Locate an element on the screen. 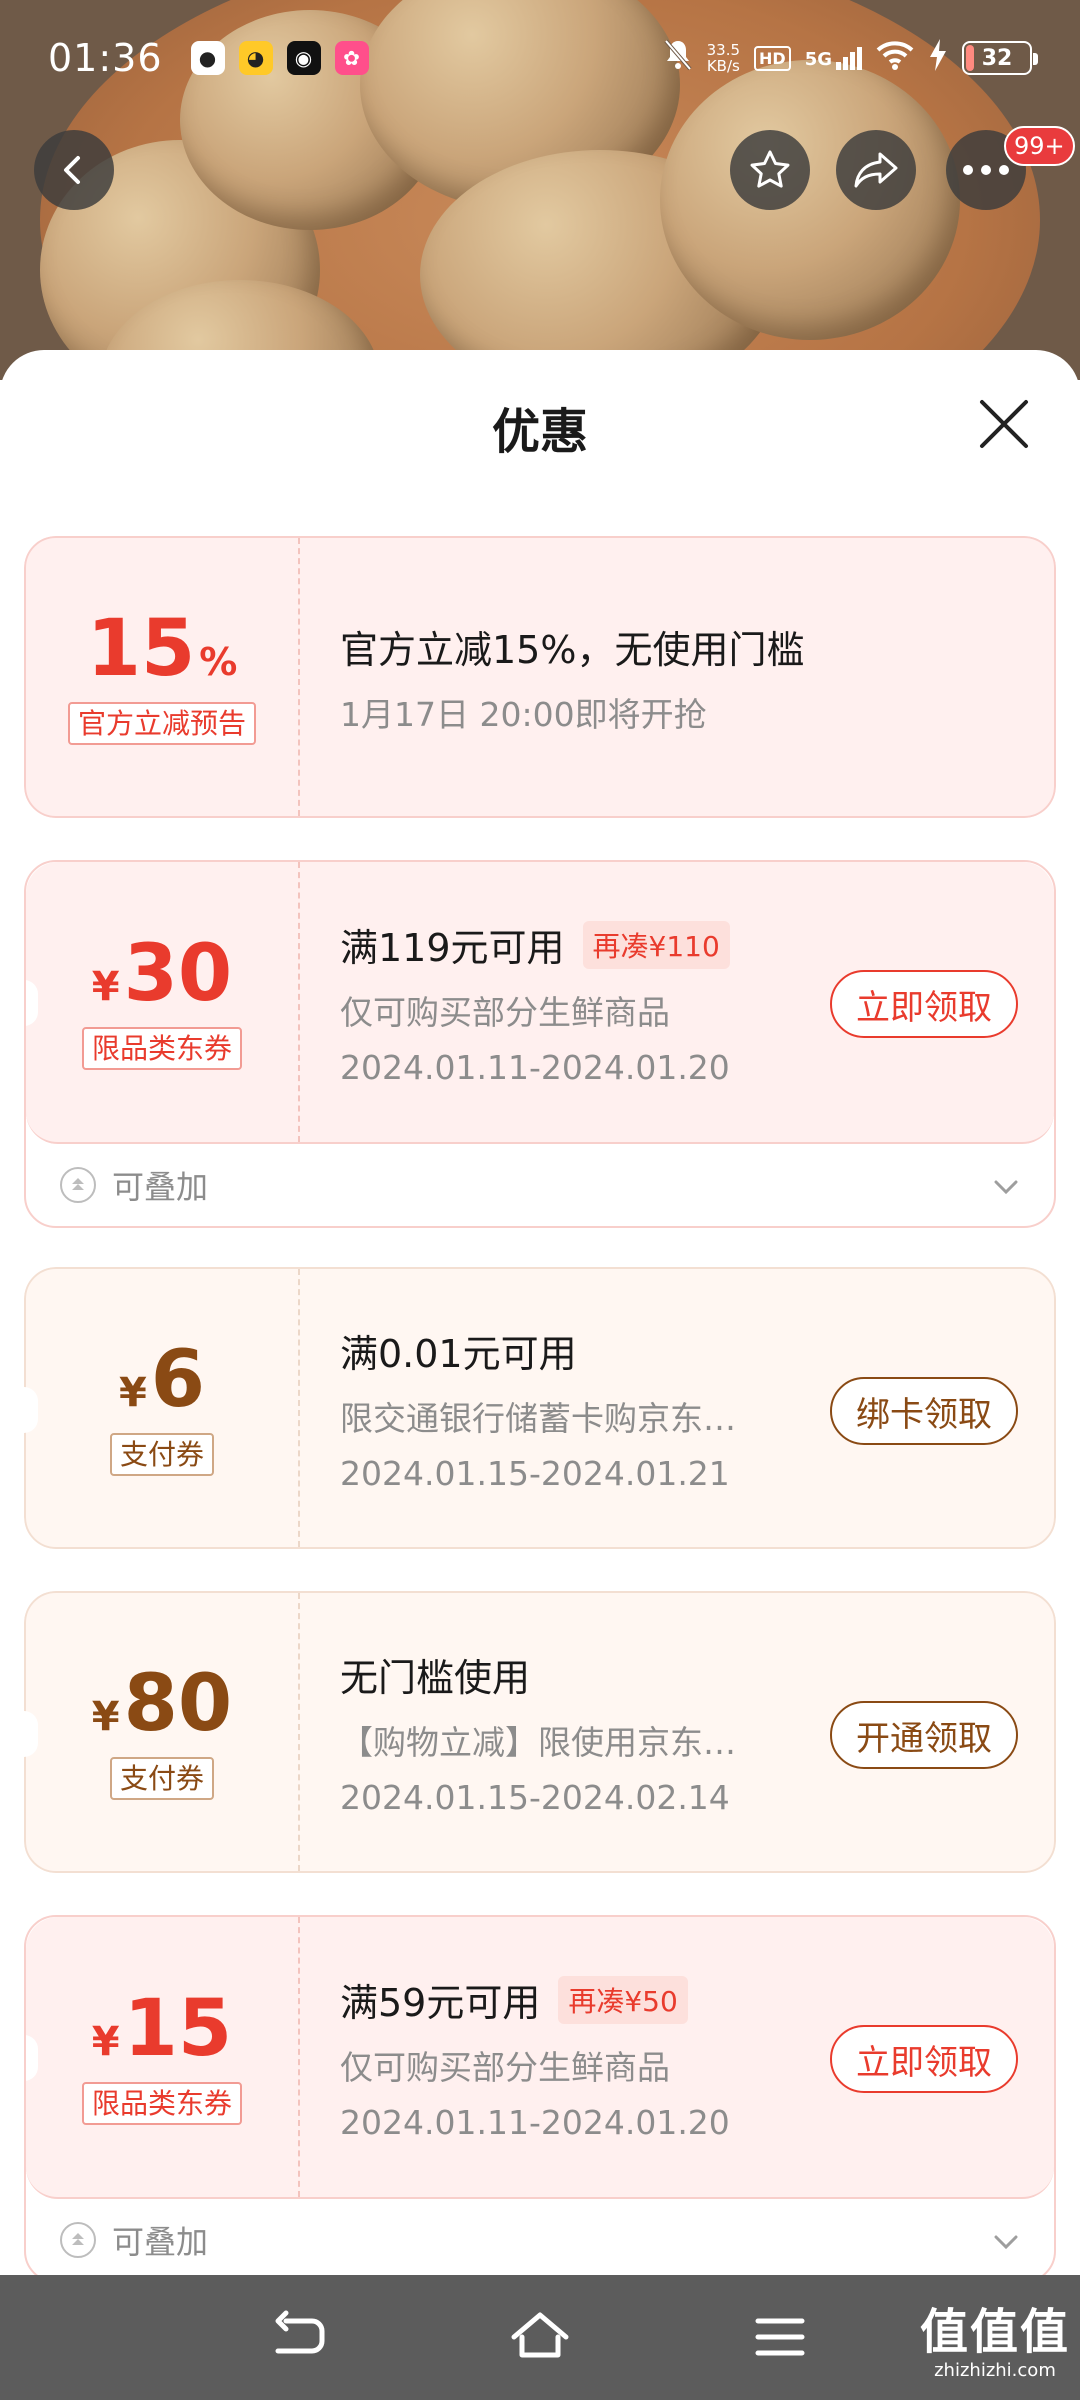  battery-indicator: 32 is located at coordinates (1000, 58).